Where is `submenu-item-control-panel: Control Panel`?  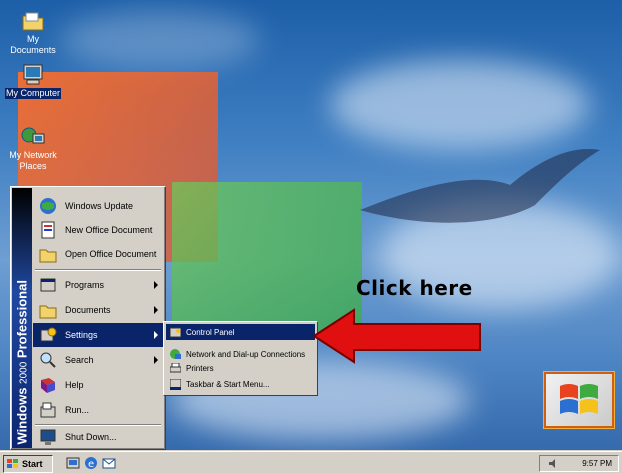 submenu-item-control-panel: Control Panel is located at coordinates (240, 332).